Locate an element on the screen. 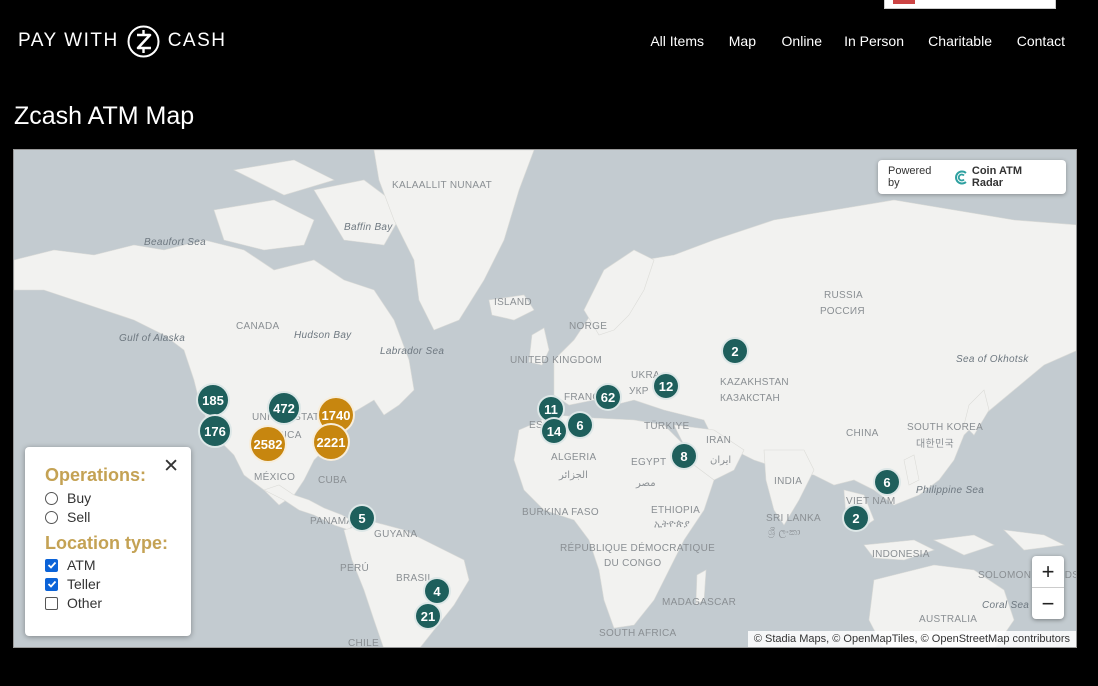 This screenshot has width=1098, height=686. atm-cluster: 12 is located at coordinates (666, 386).